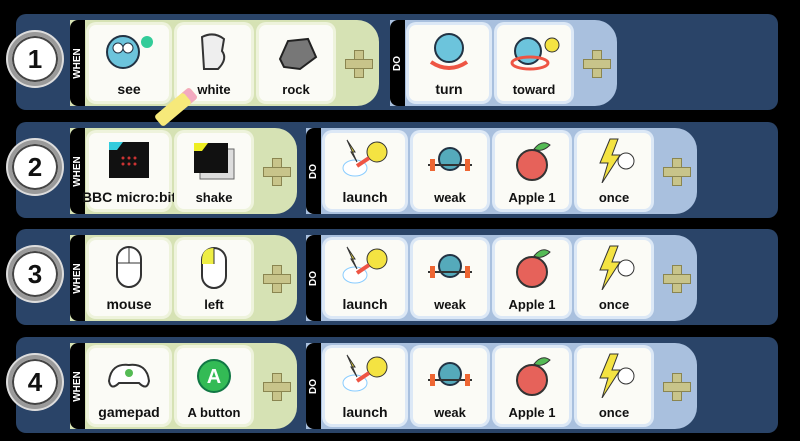 Image resolution: width=800 pixels, height=441 pixels. I want to click on gamepad-icon, so click(129, 377).